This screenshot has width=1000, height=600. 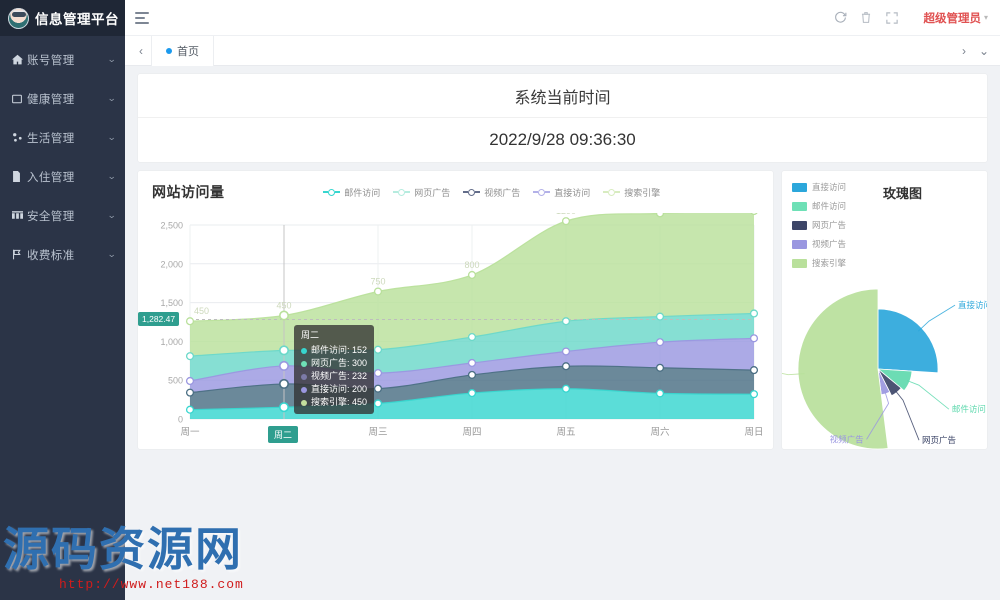 What do you see at coordinates (829, 244) in the screenshot?
I see `rose-legend-label: 视频广告` at bounding box center [829, 244].